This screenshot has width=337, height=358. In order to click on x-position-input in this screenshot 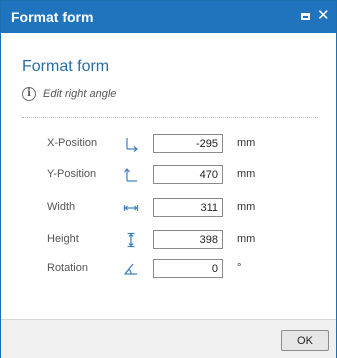, I will do `click(188, 143)`.